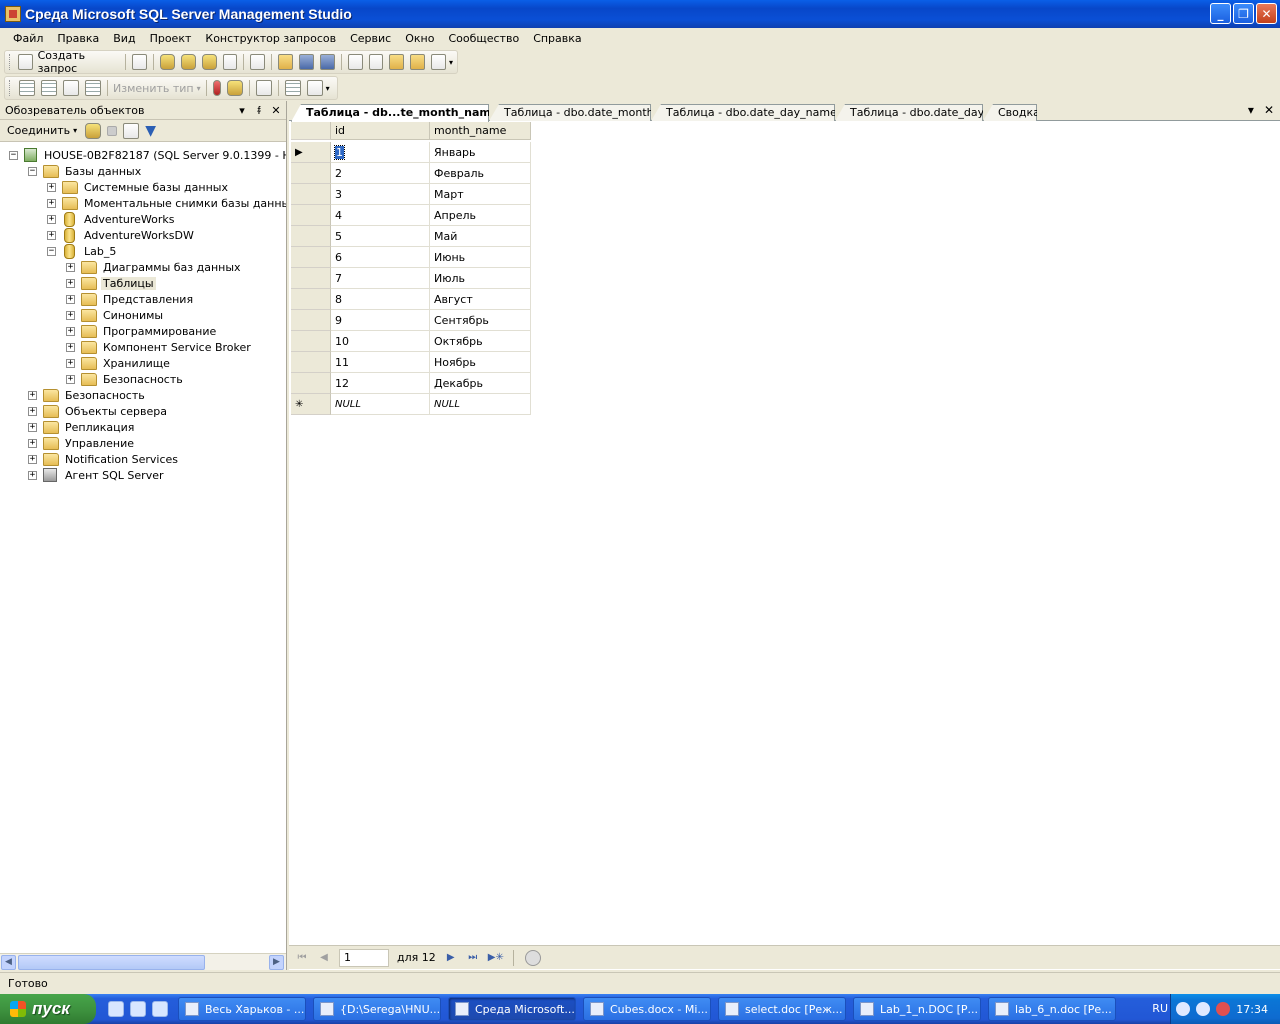 Image resolution: width=1280 pixels, height=1024 pixels. I want to click on tree-node: + Представления, so click(130, 299).